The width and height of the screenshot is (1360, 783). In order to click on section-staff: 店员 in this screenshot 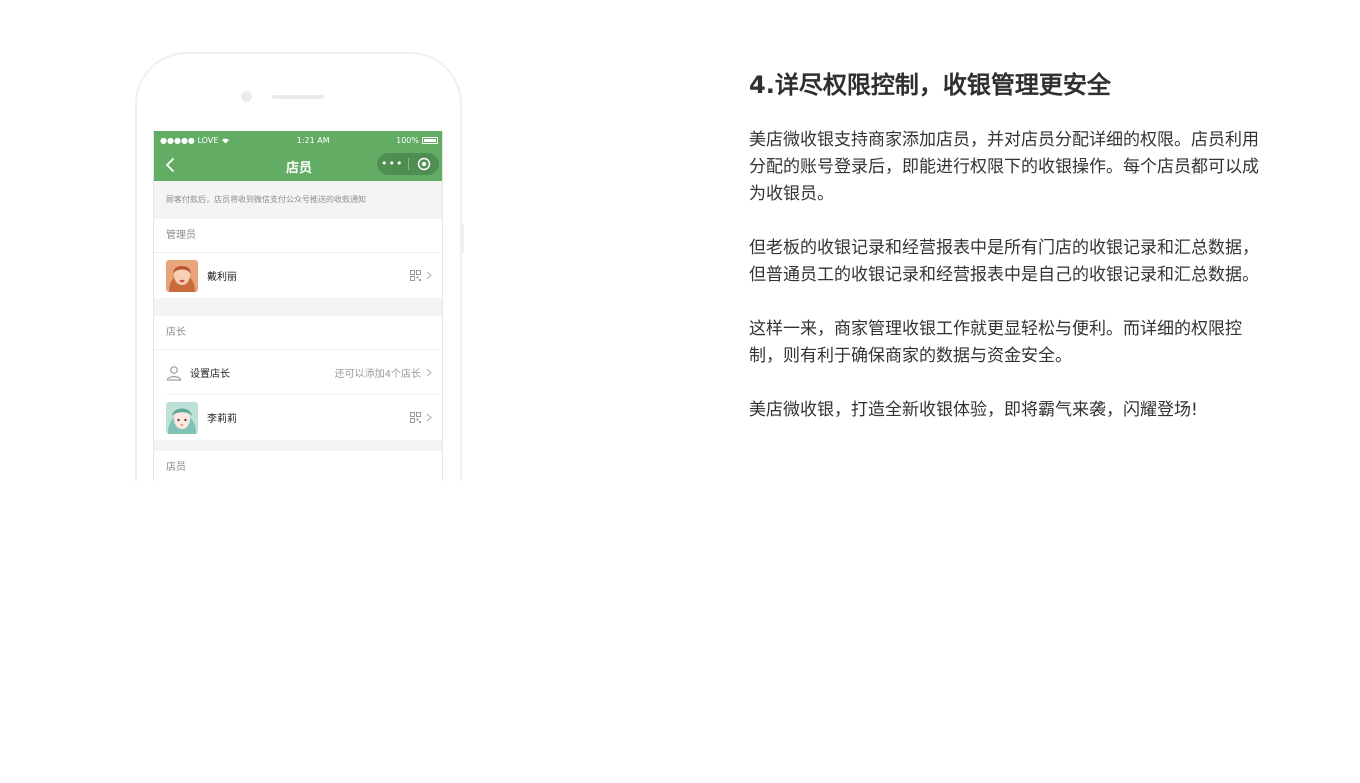, I will do `click(298, 466)`.